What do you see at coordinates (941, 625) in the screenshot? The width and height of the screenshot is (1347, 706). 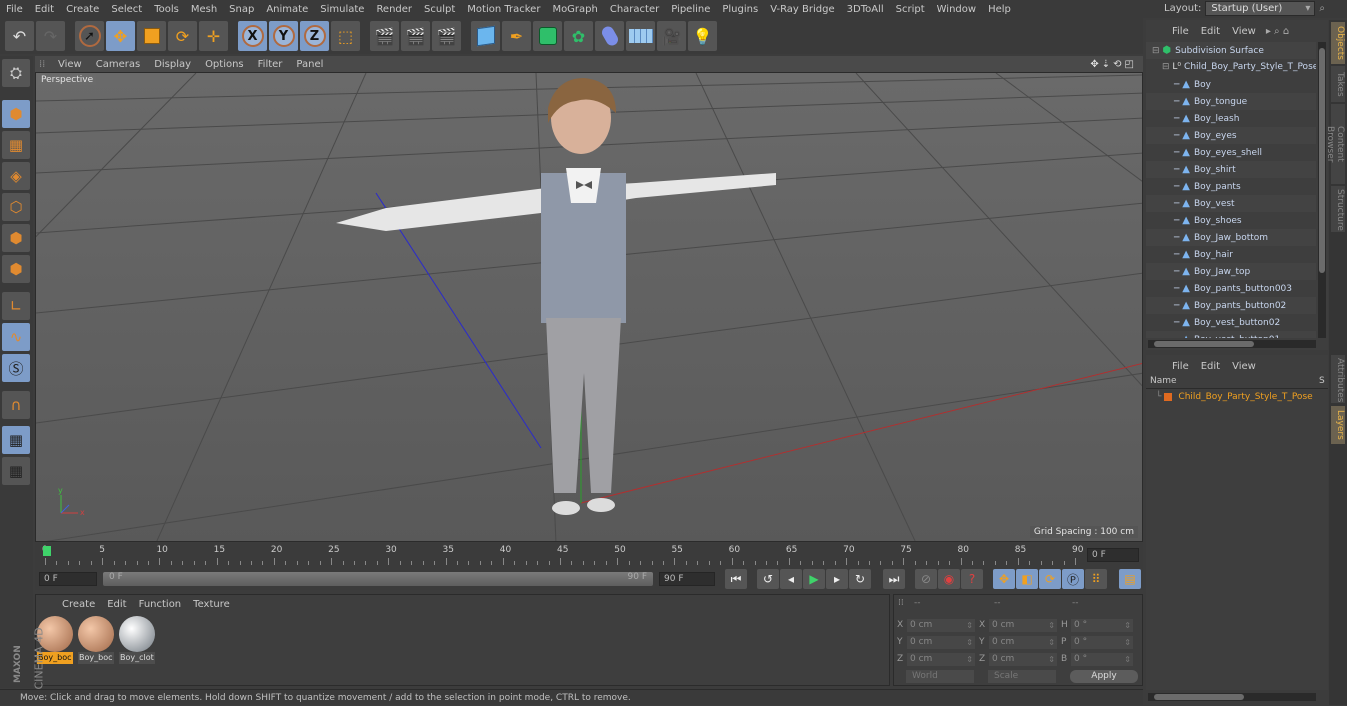 I see `position-x-field: 0 cm` at bounding box center [941, 625].